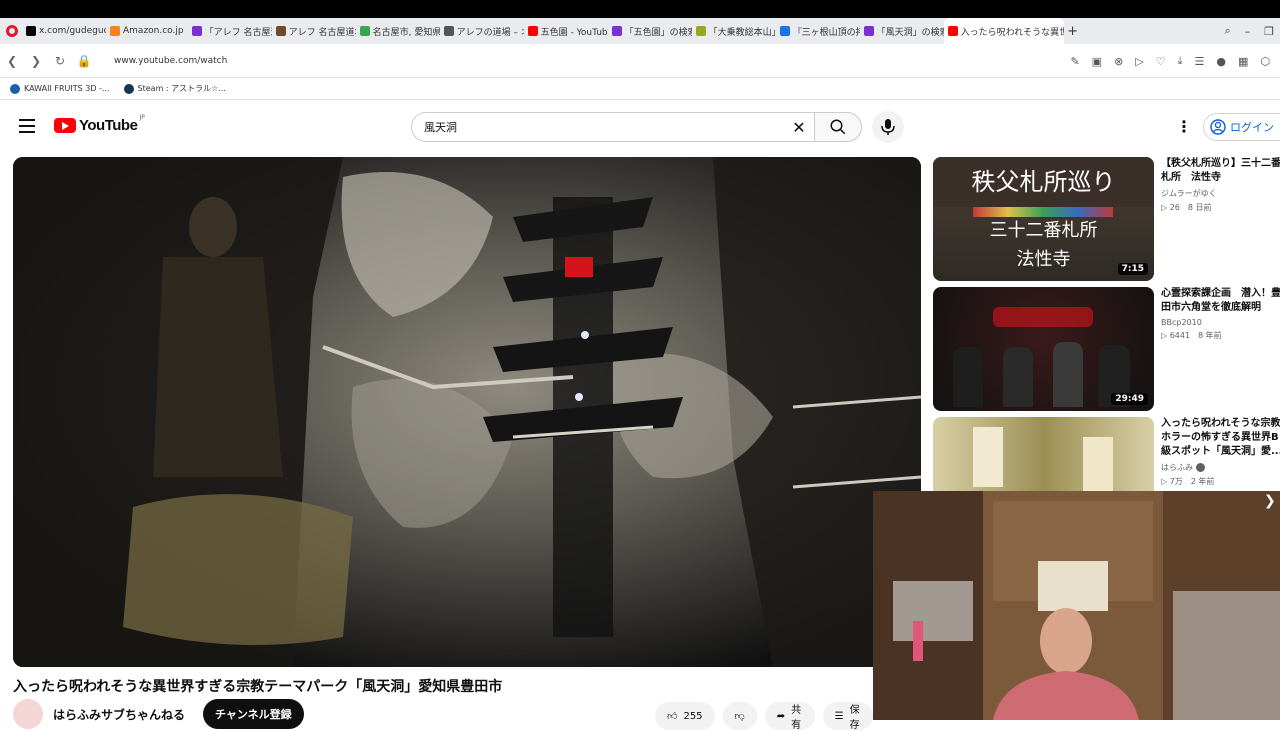 The image size is (1280, 731). I want to click on tab-label: Amazon.co.jp, so click(153, 31).